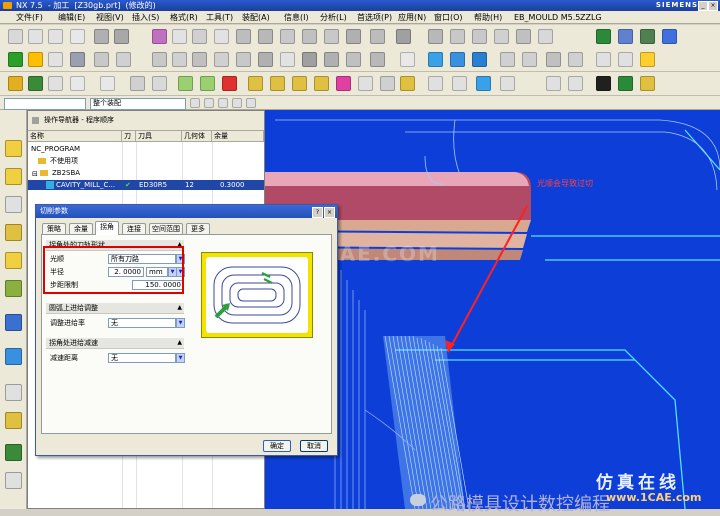 The width and height of the screenshot is (720, 516). I want to click on display-toolpath-icon, so click(321, 83).